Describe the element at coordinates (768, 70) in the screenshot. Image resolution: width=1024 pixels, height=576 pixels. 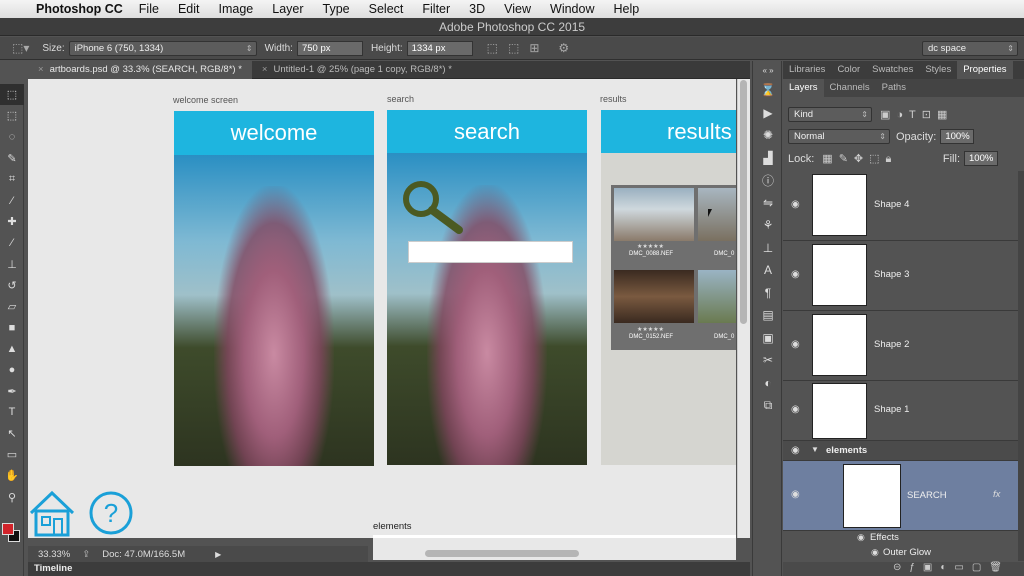
I see `collapse-icon: « »` at that location.